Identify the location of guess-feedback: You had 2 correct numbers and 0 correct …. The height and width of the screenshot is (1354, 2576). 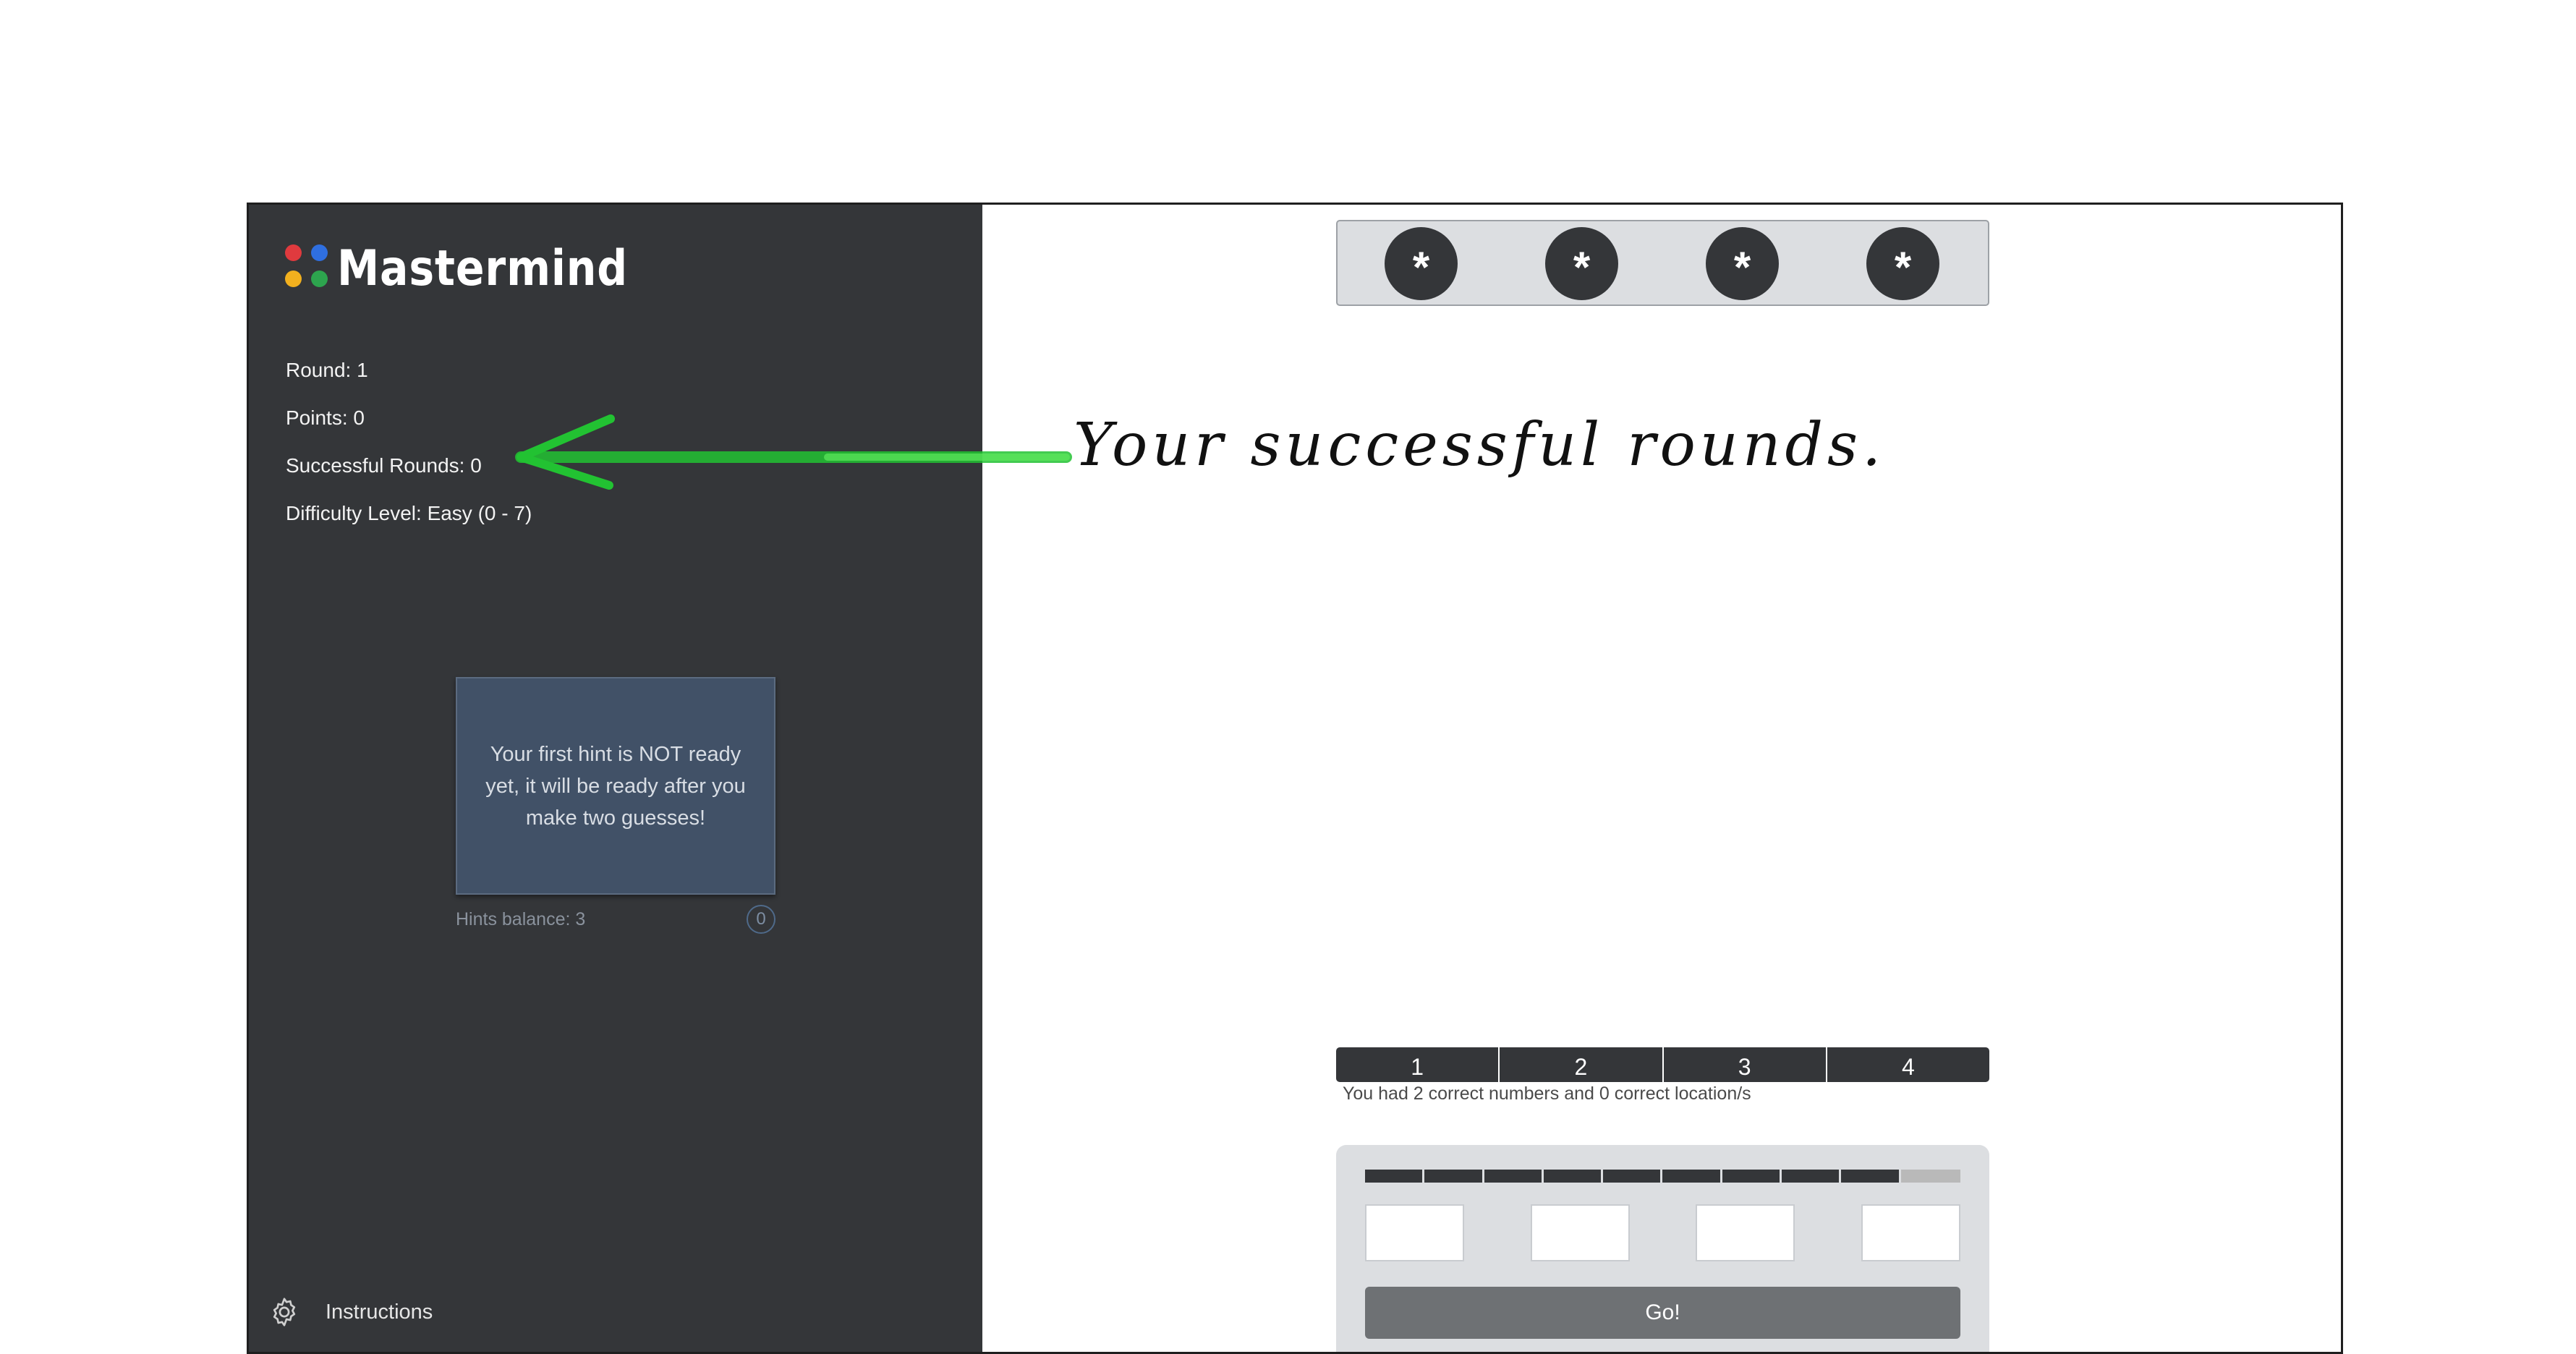
(1547, 1093).